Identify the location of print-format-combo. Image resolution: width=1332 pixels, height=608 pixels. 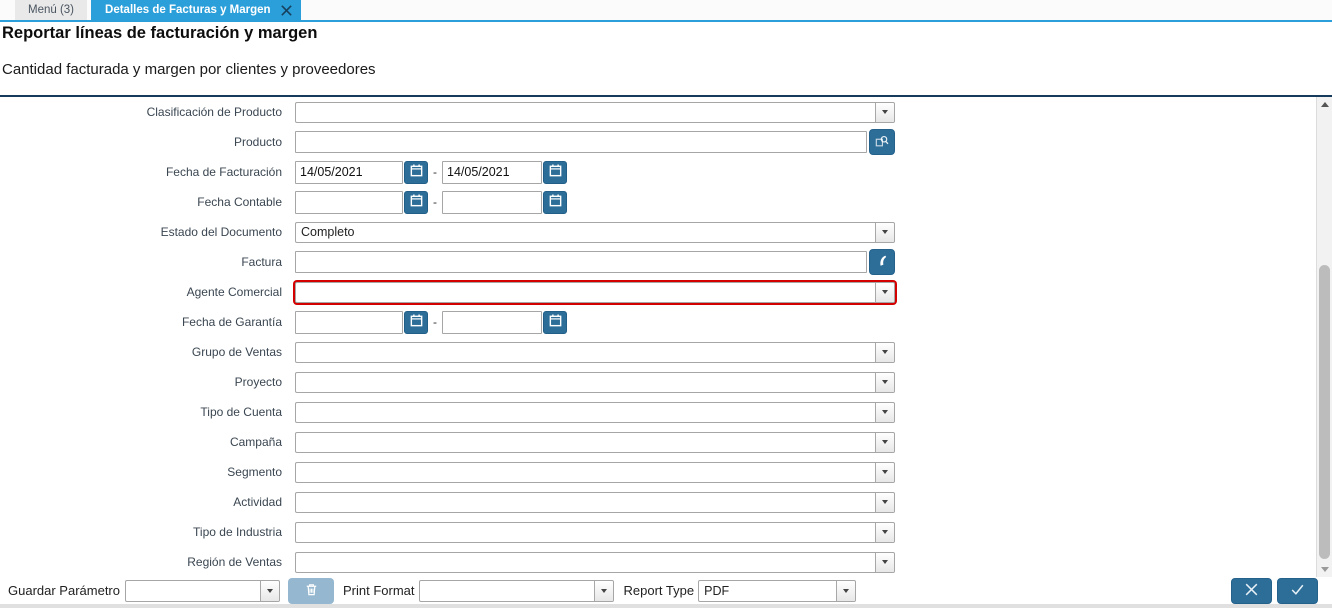
(516, 590).